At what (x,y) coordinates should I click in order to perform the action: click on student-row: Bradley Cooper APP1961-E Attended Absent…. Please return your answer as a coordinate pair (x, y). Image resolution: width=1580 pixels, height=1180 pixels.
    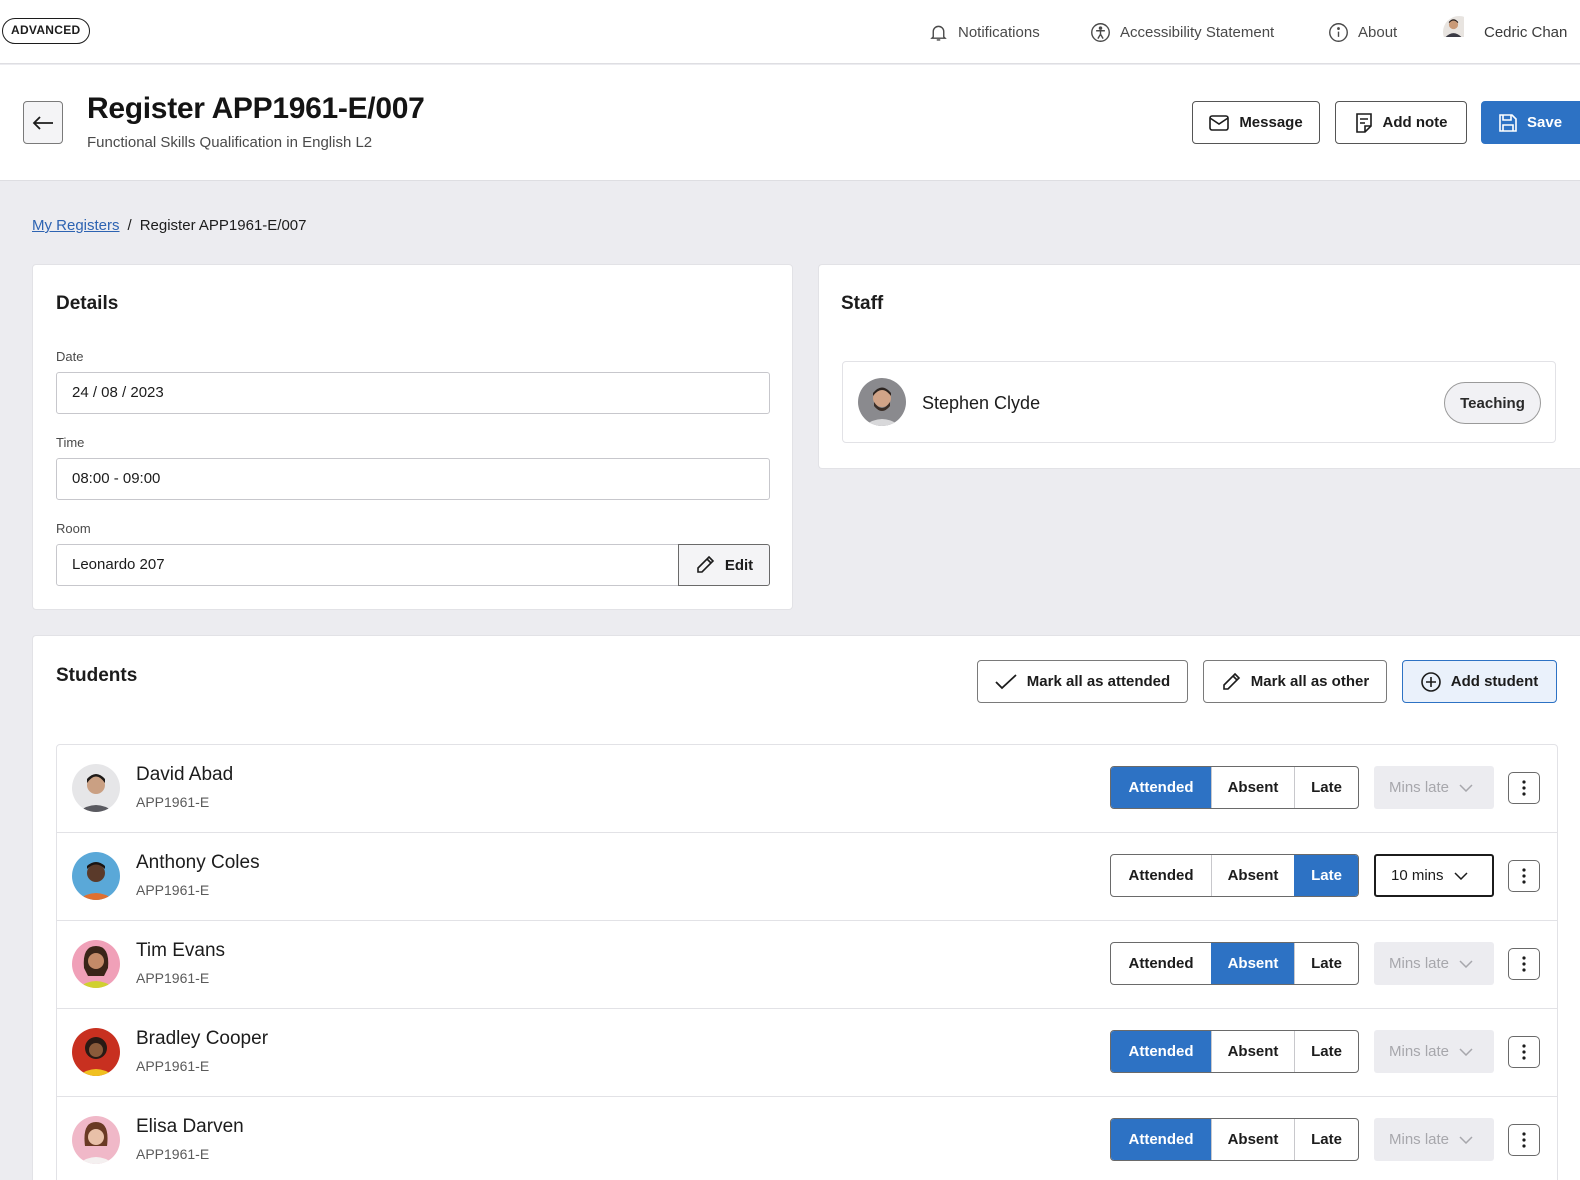
    Looking at the image, I should click on (807, 1053).